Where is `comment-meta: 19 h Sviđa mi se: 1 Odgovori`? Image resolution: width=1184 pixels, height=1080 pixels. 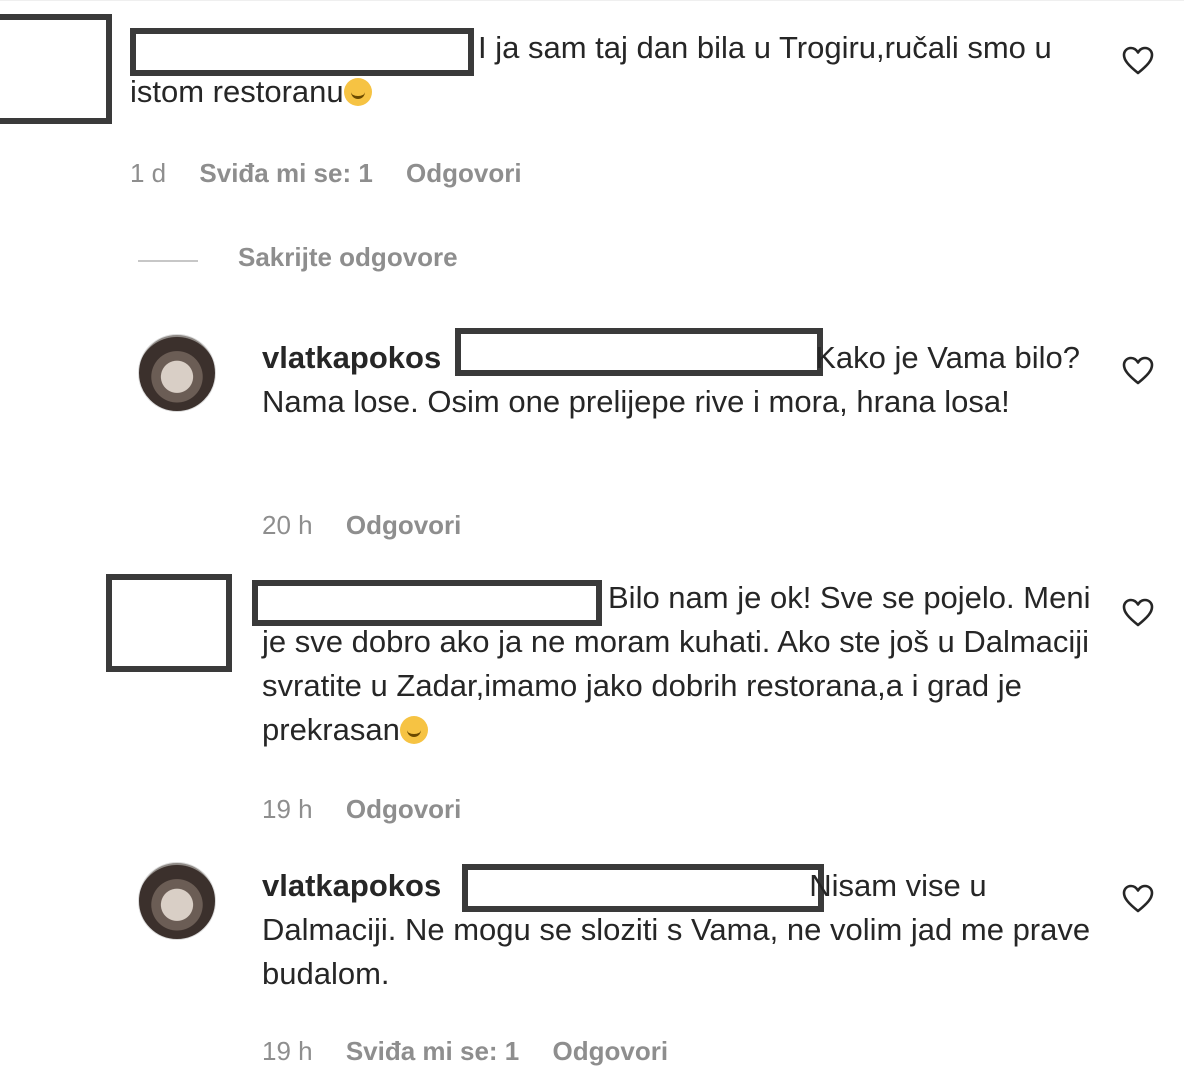
comment-meta: 19 h Sviđa mi se: 1 Odgovori is located at coordinates (478, 1051).